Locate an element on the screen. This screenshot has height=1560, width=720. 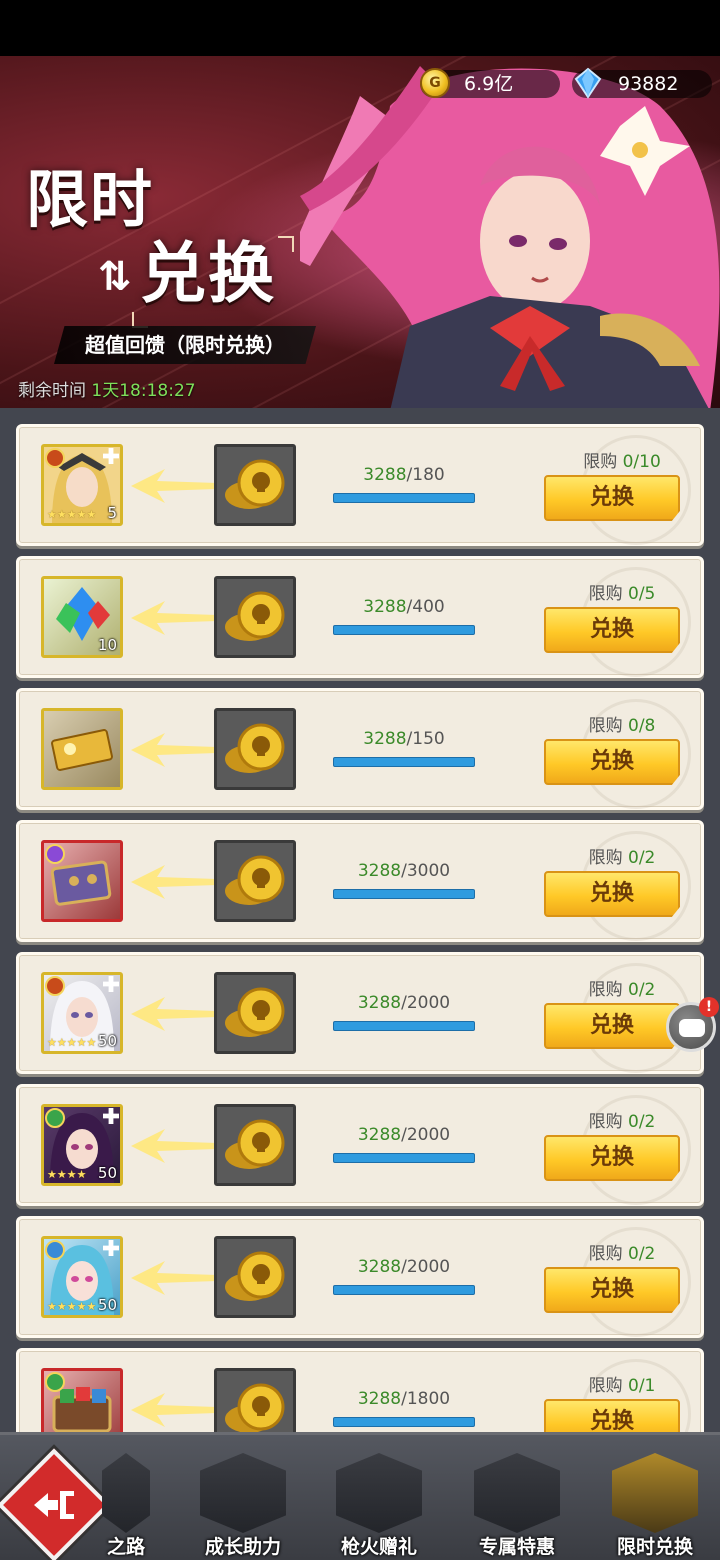
tab-gunfire-gift: 枪火赠礼 is located at coordinates (379, 1503).